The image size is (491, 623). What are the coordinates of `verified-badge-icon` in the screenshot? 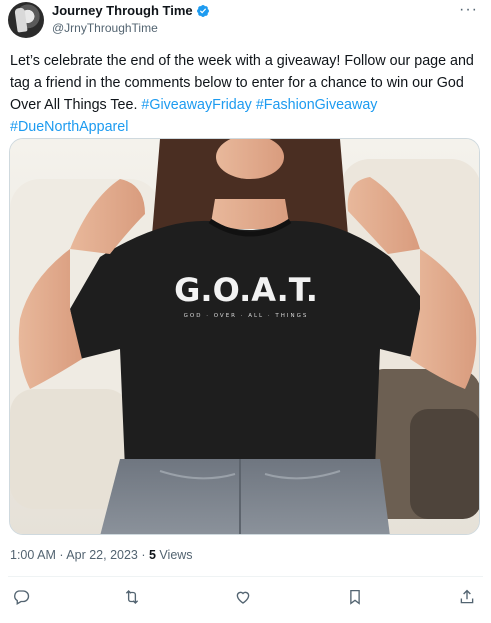 It's located at (202, 10).